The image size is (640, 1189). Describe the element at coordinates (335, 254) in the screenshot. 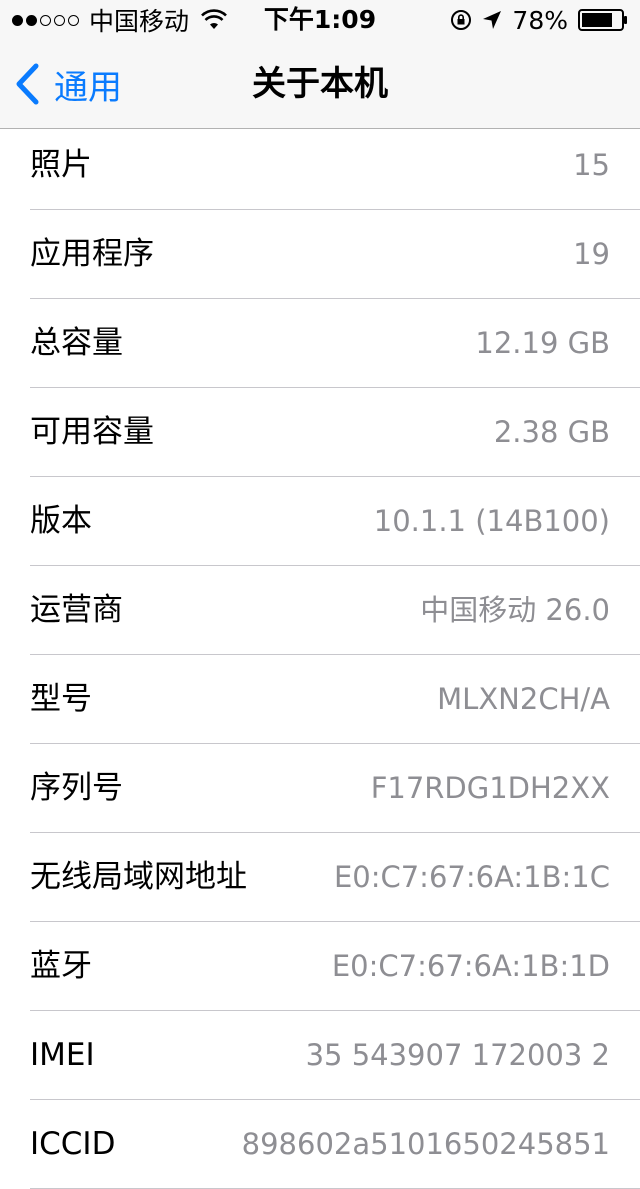

I see `list-item-apps: 应用程序 19` at that location.